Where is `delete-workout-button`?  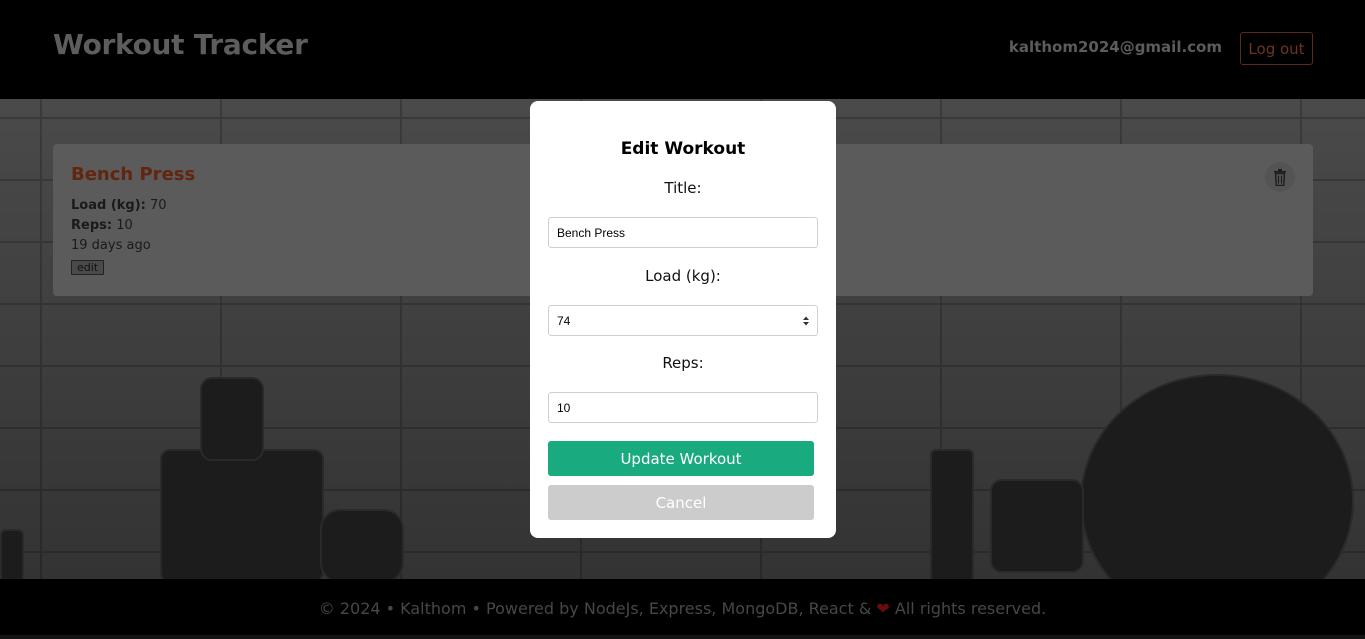 delete-workout-button is located at coordinates (1280, 177).